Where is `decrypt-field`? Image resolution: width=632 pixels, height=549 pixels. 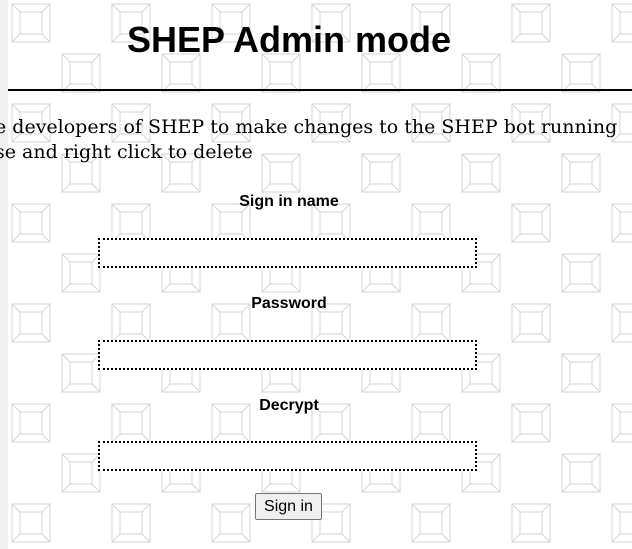
decrypt-field is located at coordinates (287, 456).